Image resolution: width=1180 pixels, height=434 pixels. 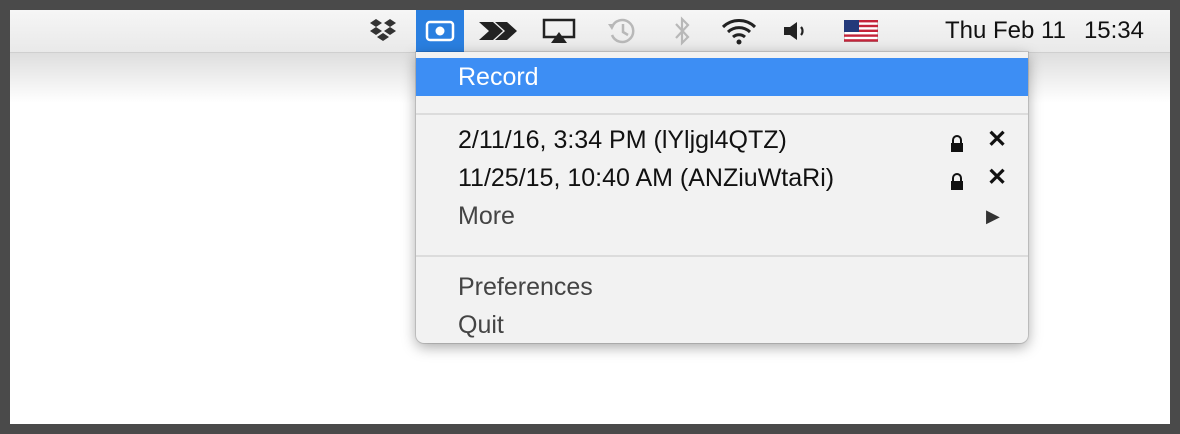 What do you see at coordinates (722, 216) in the screenshot?
I see `menu-item-more: More ▶` at bounding box center [722, 216].